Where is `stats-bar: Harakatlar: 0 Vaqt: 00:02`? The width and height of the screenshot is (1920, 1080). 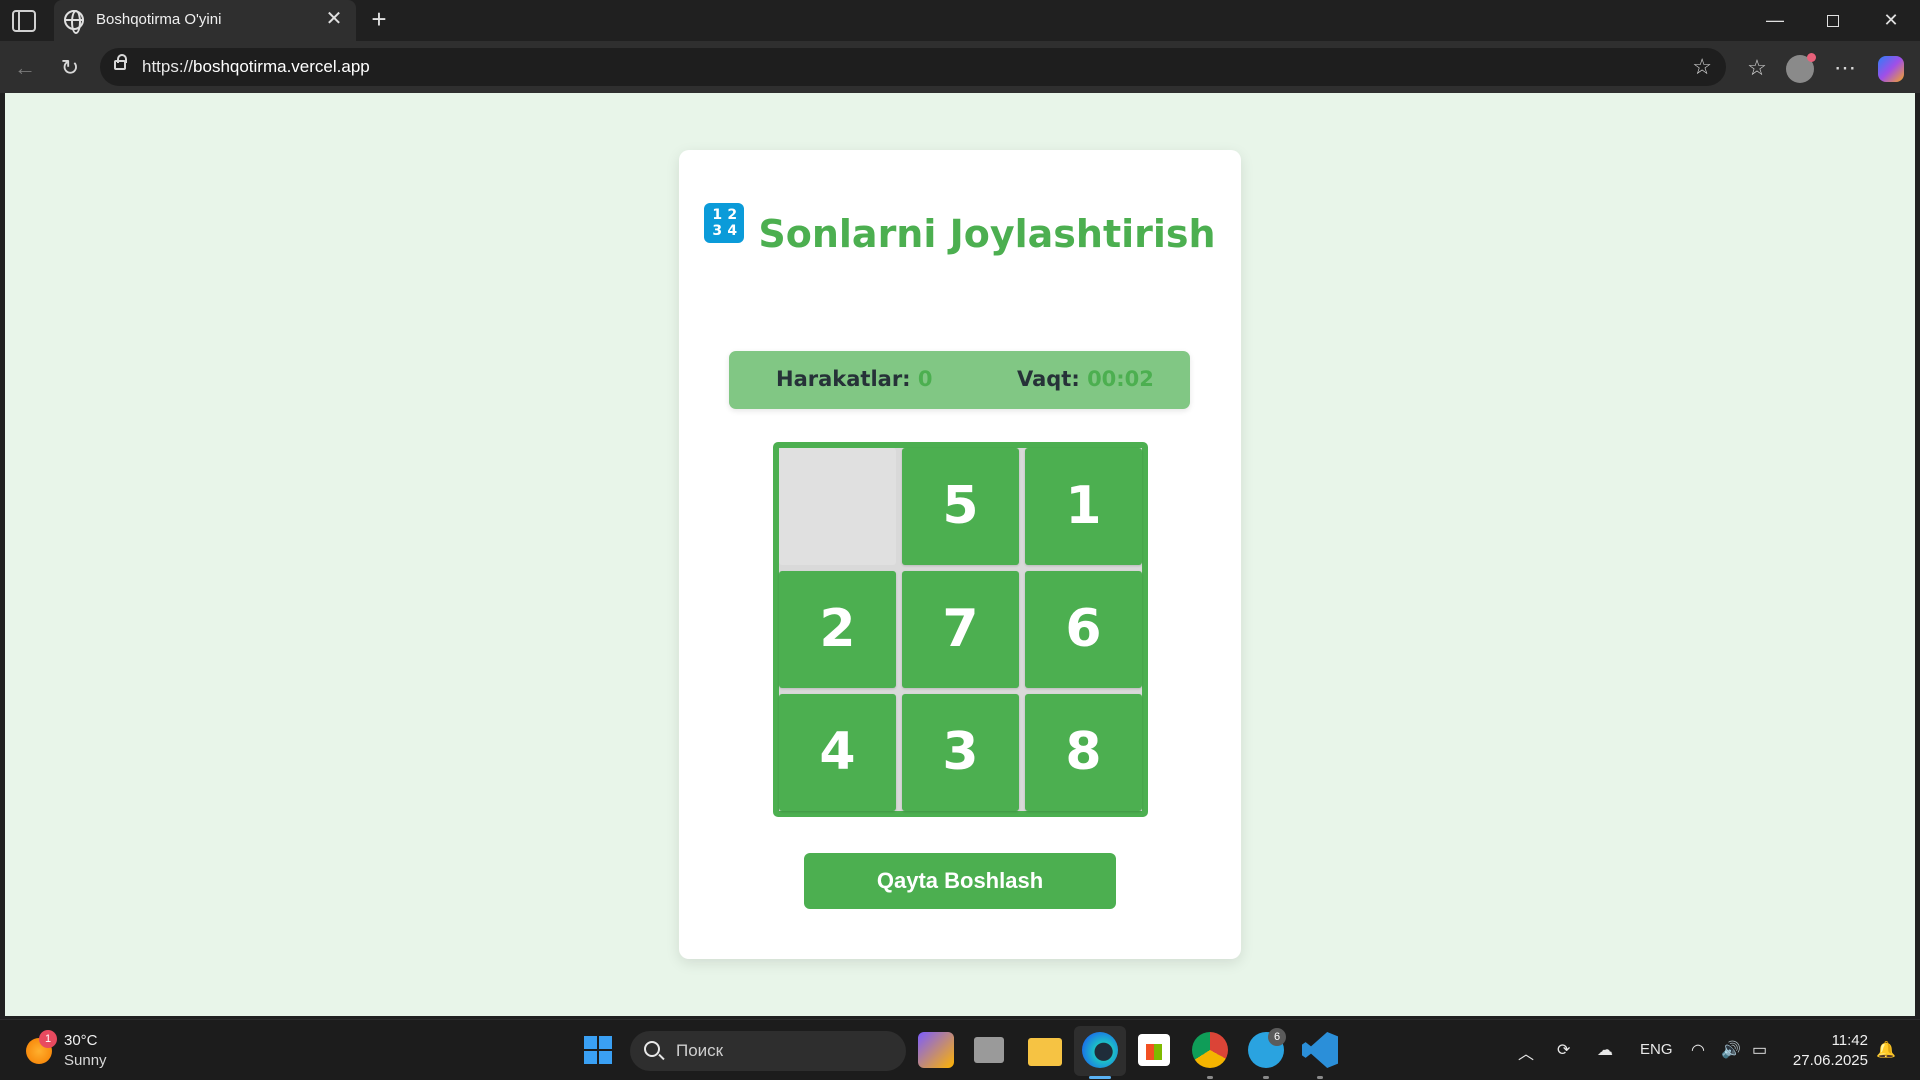
stats-bar: Harakatlar: 0 Vaqt: 00:02 is located at coordinates (959, 380).